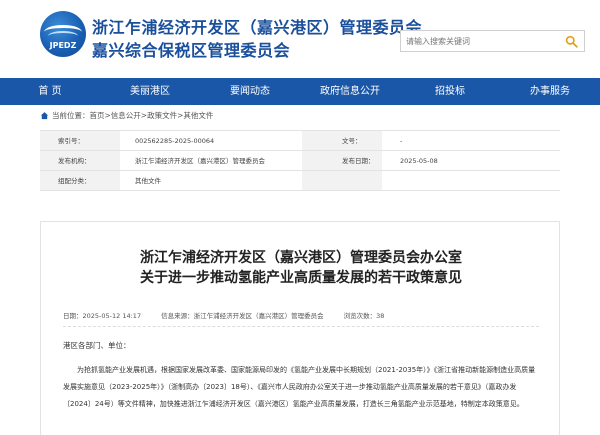 The width and height of the screenshot is (600, 435). I want to click on home-icon, so click(44, 115).